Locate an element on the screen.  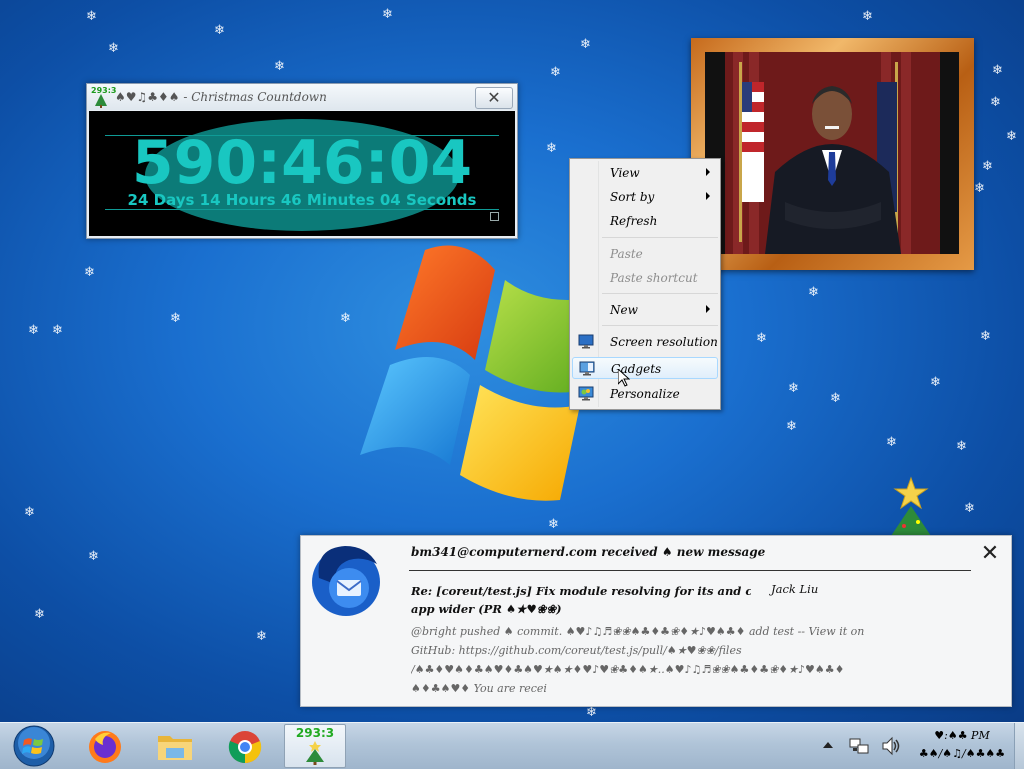
menu-item-paste-shortcut: Paste shortcut is located at coordinates (645, 278).